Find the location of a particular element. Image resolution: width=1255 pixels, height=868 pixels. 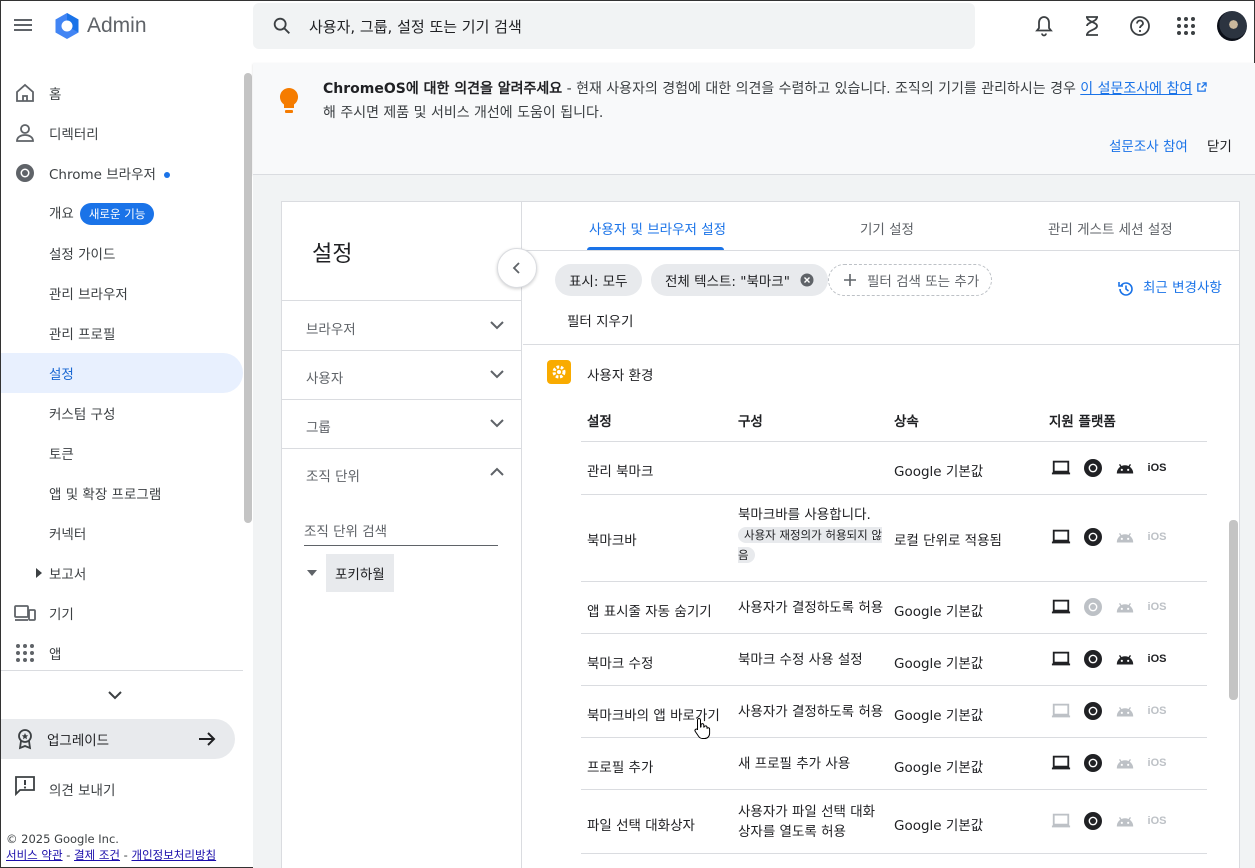

privacy-link: 개인정보처리방침 is located at coordinates (173, 855).